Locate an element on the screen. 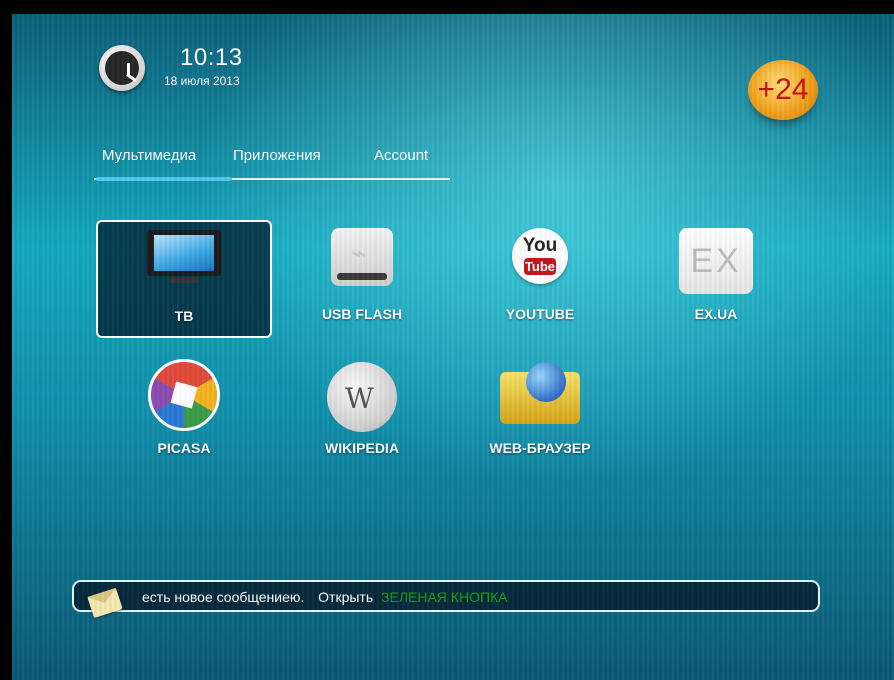 Image resolution: width=894 pixels, height=680 pixels. tab-underline is located at coordinates (272, 179).